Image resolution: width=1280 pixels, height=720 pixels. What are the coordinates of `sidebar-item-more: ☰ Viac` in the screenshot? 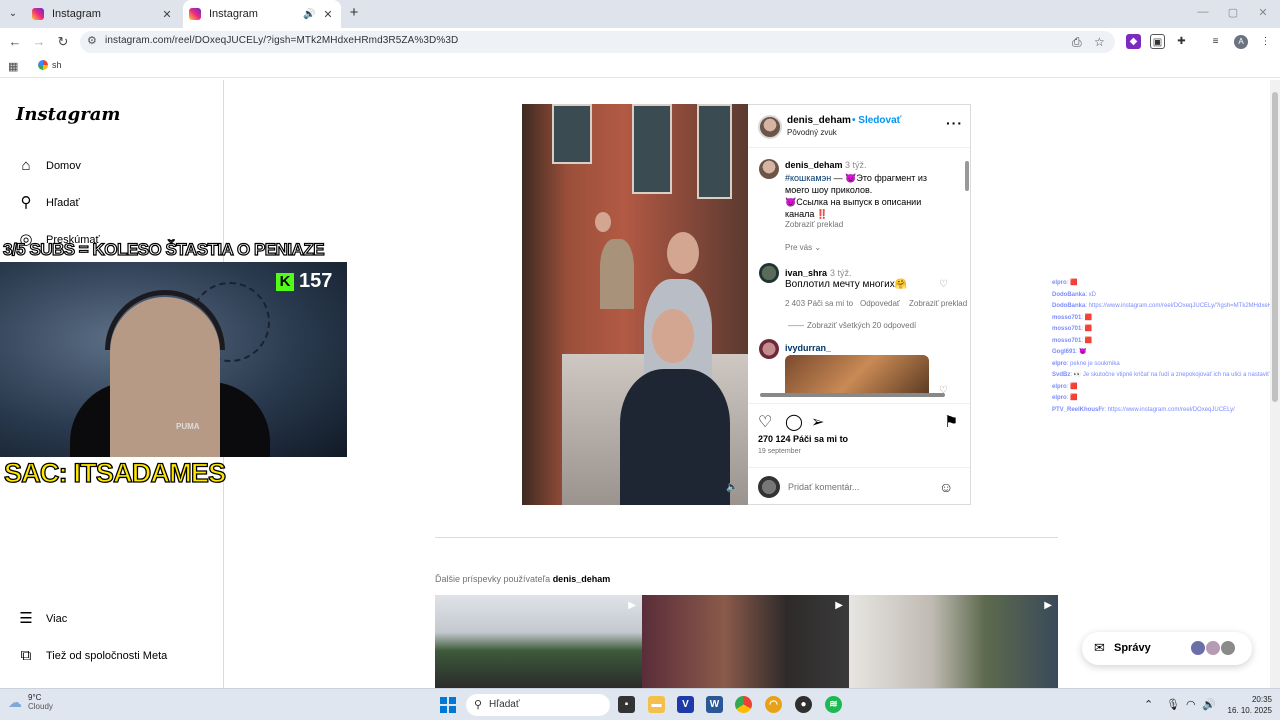 It's located at (41, 619).